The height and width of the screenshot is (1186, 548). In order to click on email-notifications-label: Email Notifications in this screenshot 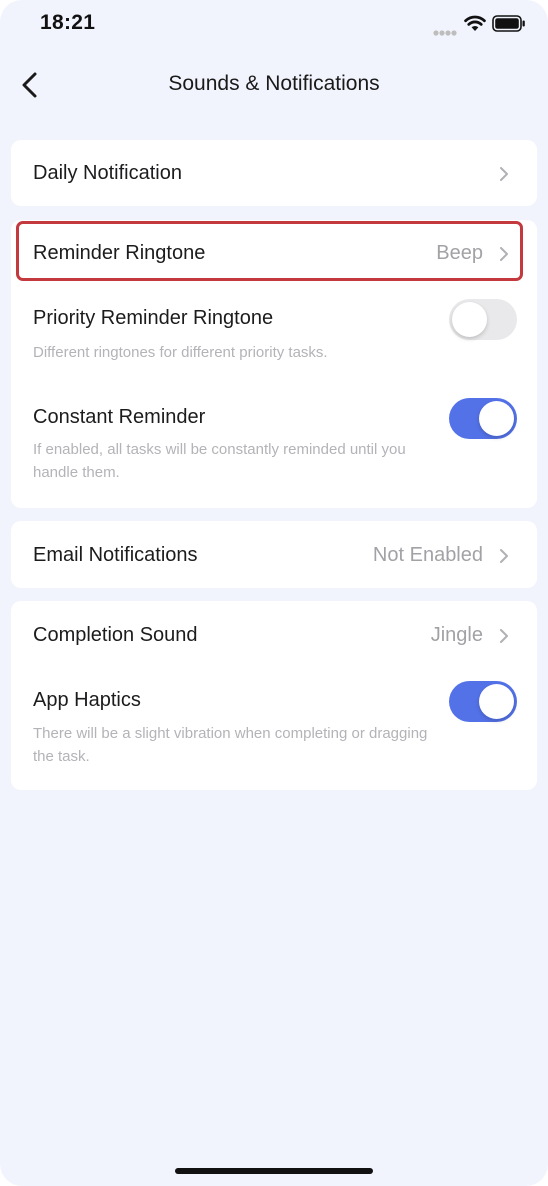, I will do `click(115, 555)`.